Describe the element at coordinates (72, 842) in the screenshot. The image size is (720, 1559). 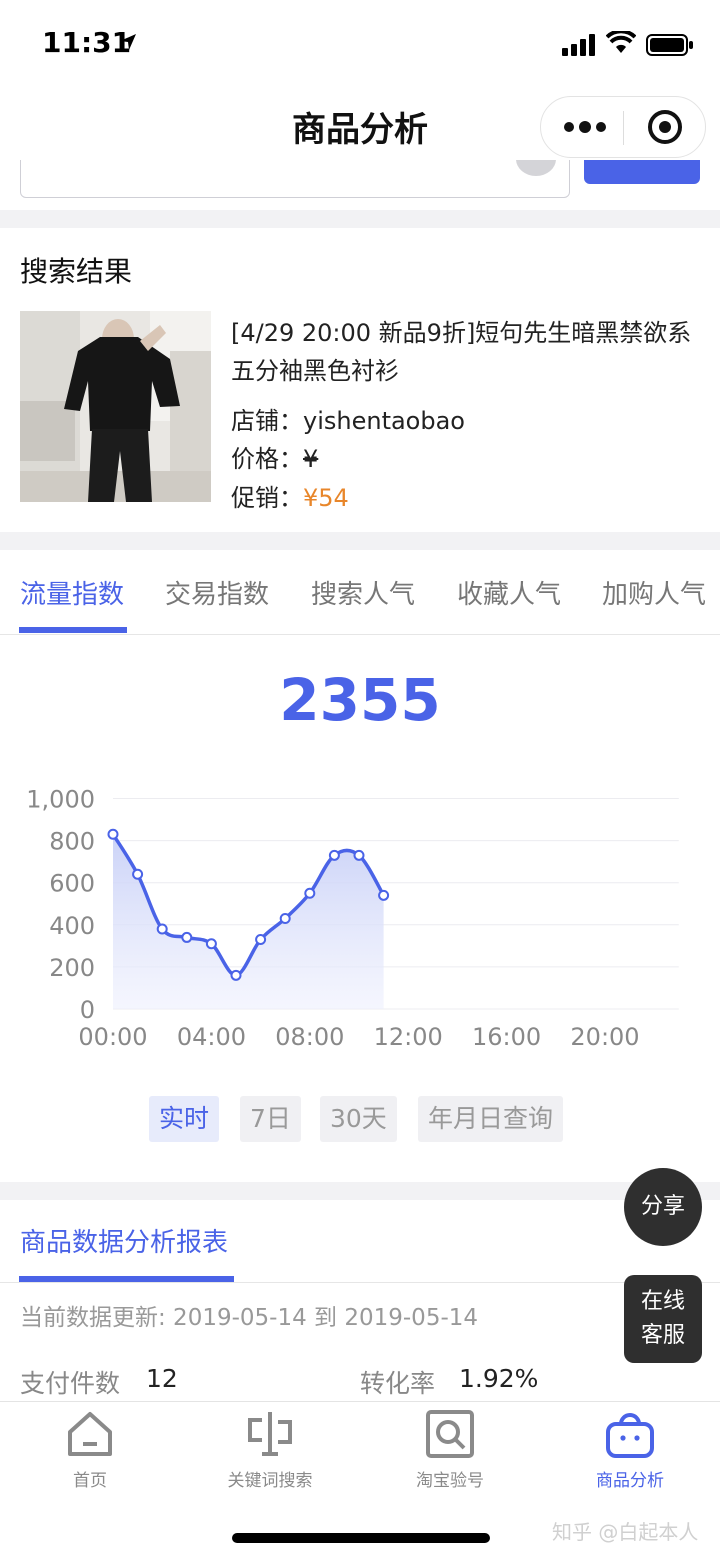
I see `y-tick-label: 800` at that location.